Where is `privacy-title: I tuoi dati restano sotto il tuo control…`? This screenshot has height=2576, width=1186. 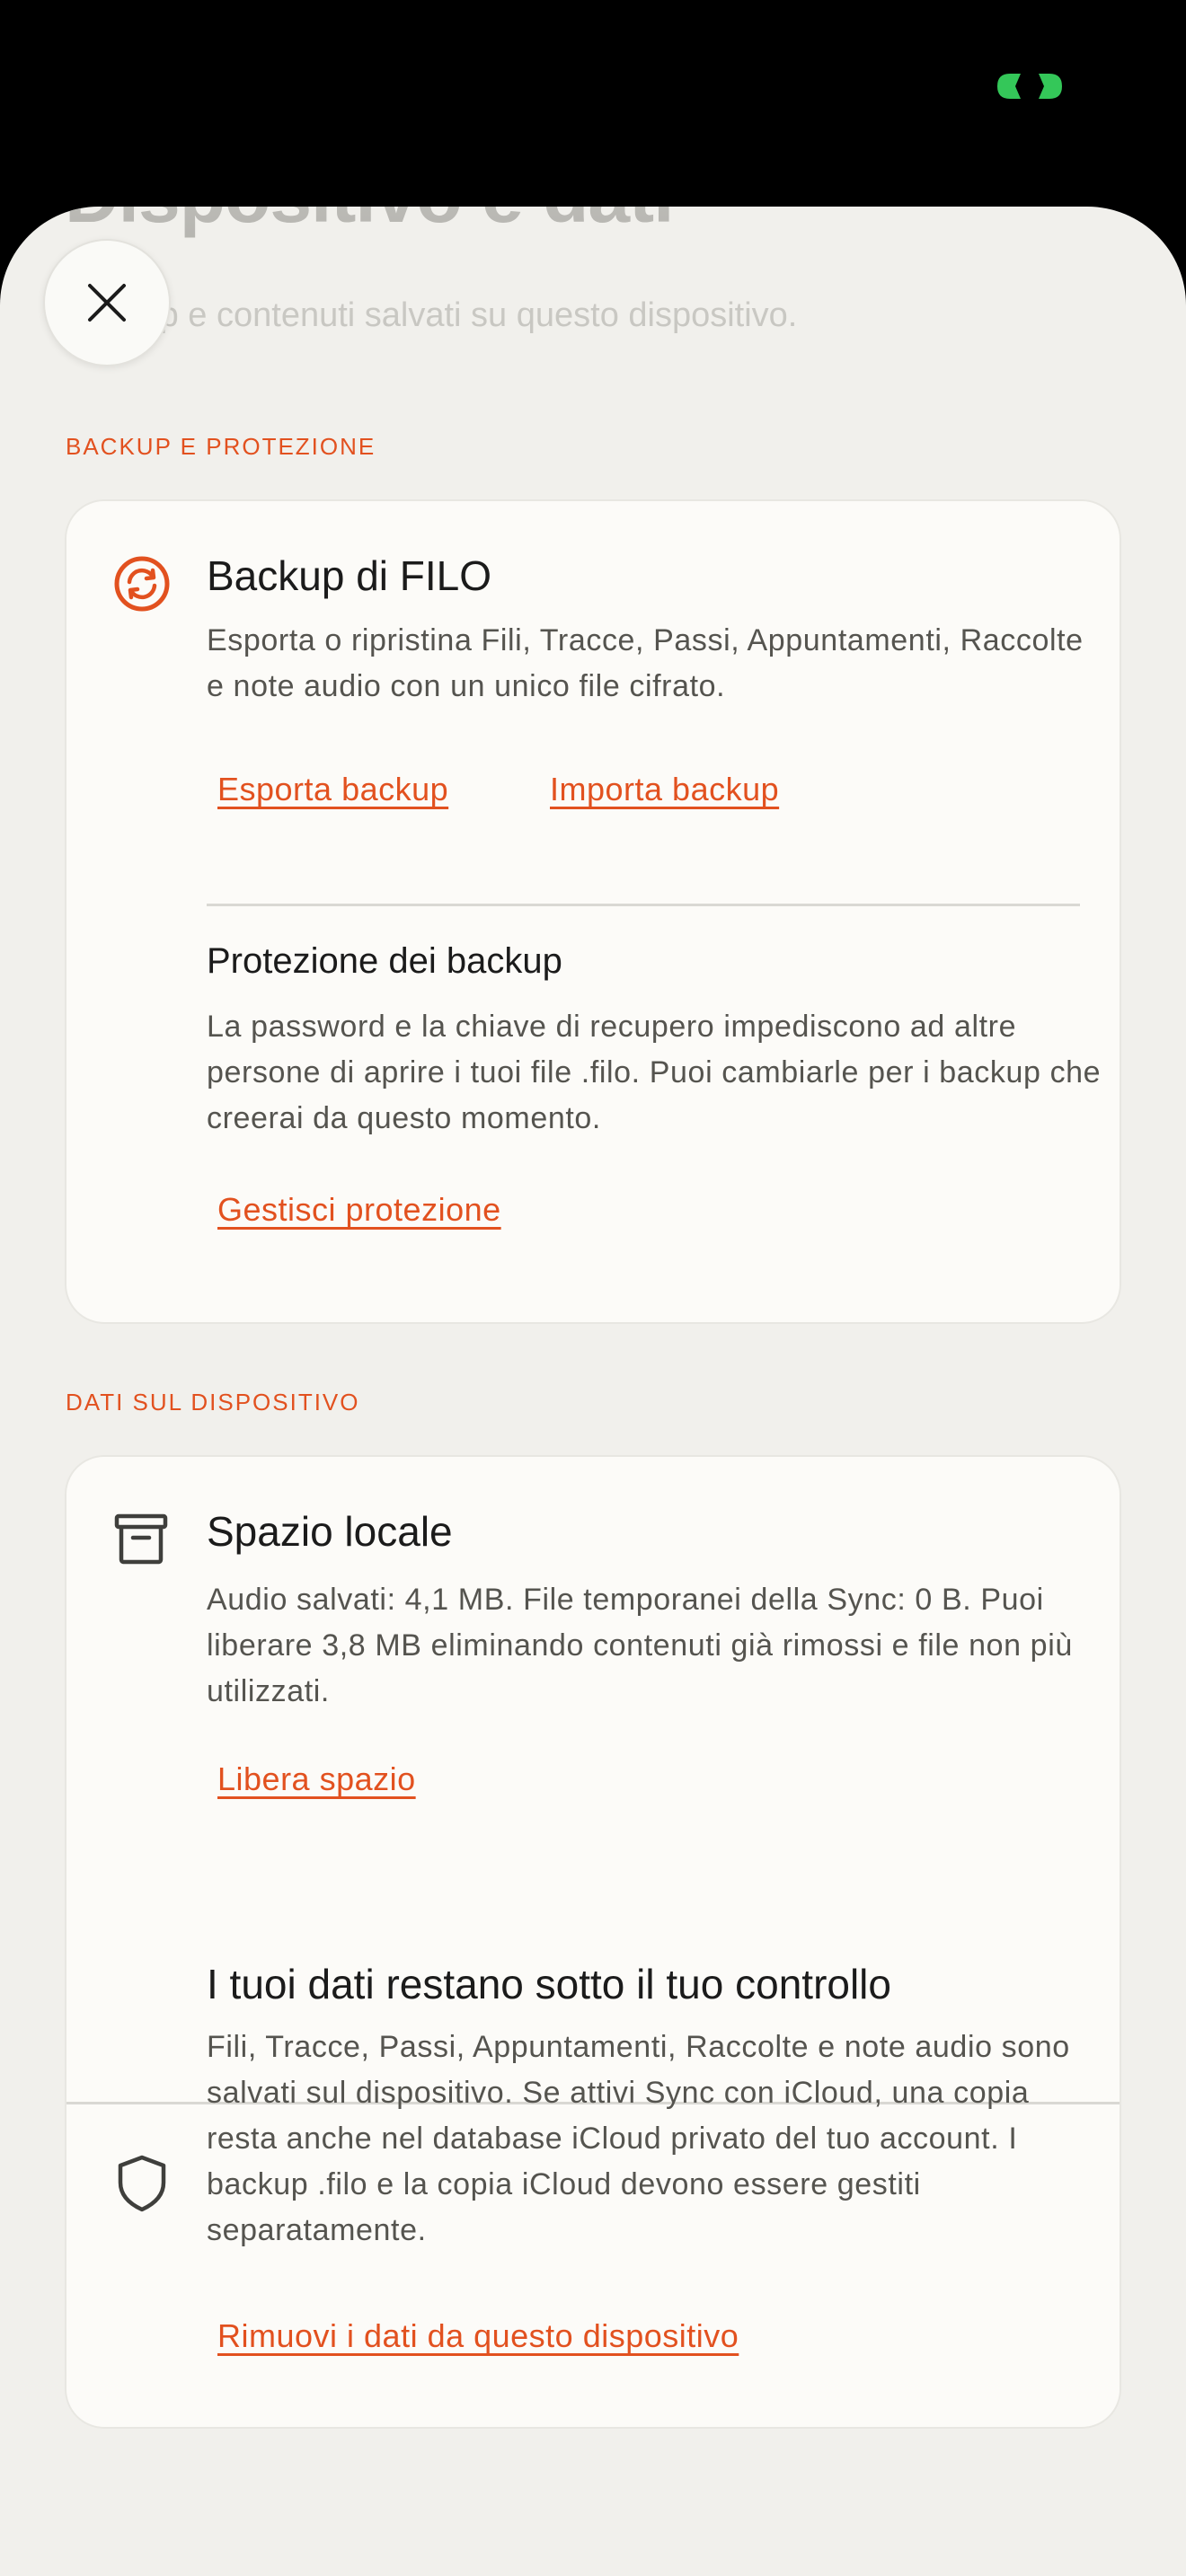 privacy-title: I tuoi dati restano sotto il tuo control… is located at coordinates (549, 1984).